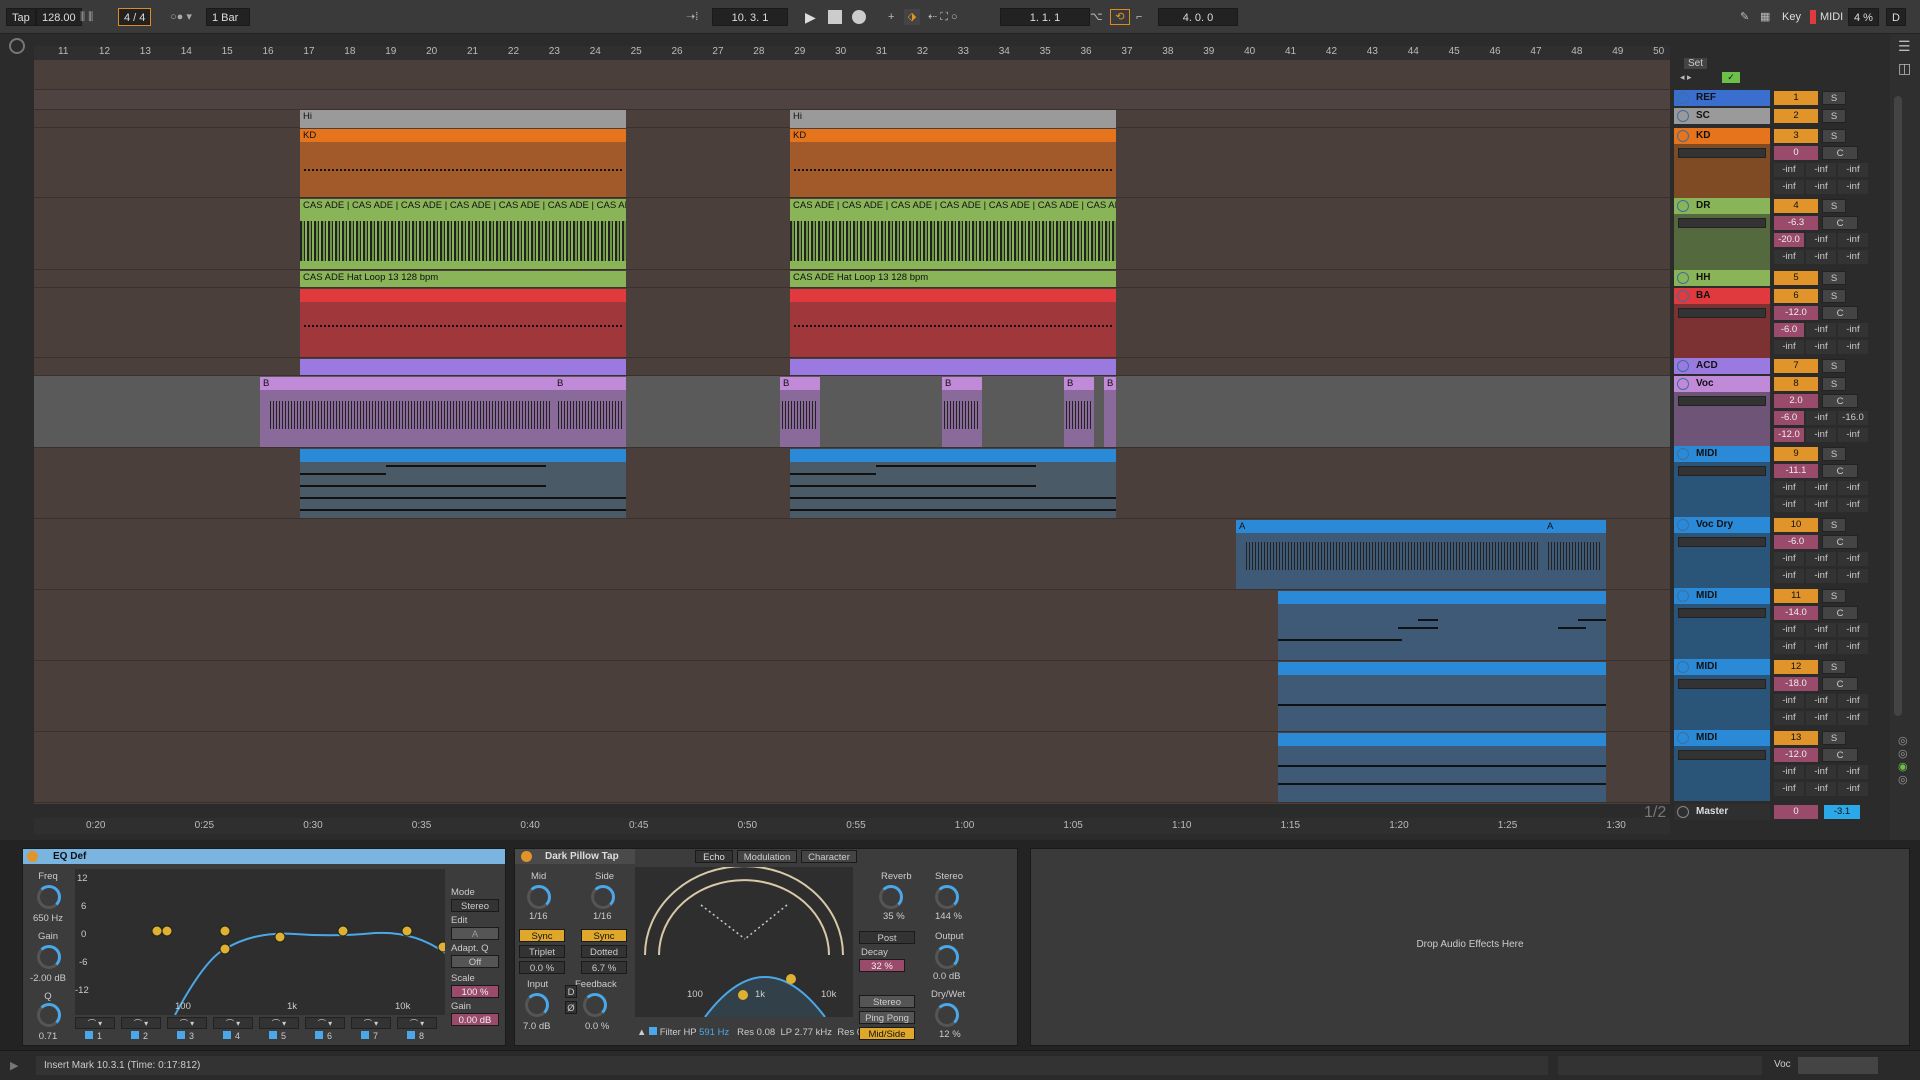 The image size is (1920, 1080). What do you see at coordinates (750, 17) in the screenshot?
I see `song-position-field: 10. 3. 1` at bounding box center [750, 17].